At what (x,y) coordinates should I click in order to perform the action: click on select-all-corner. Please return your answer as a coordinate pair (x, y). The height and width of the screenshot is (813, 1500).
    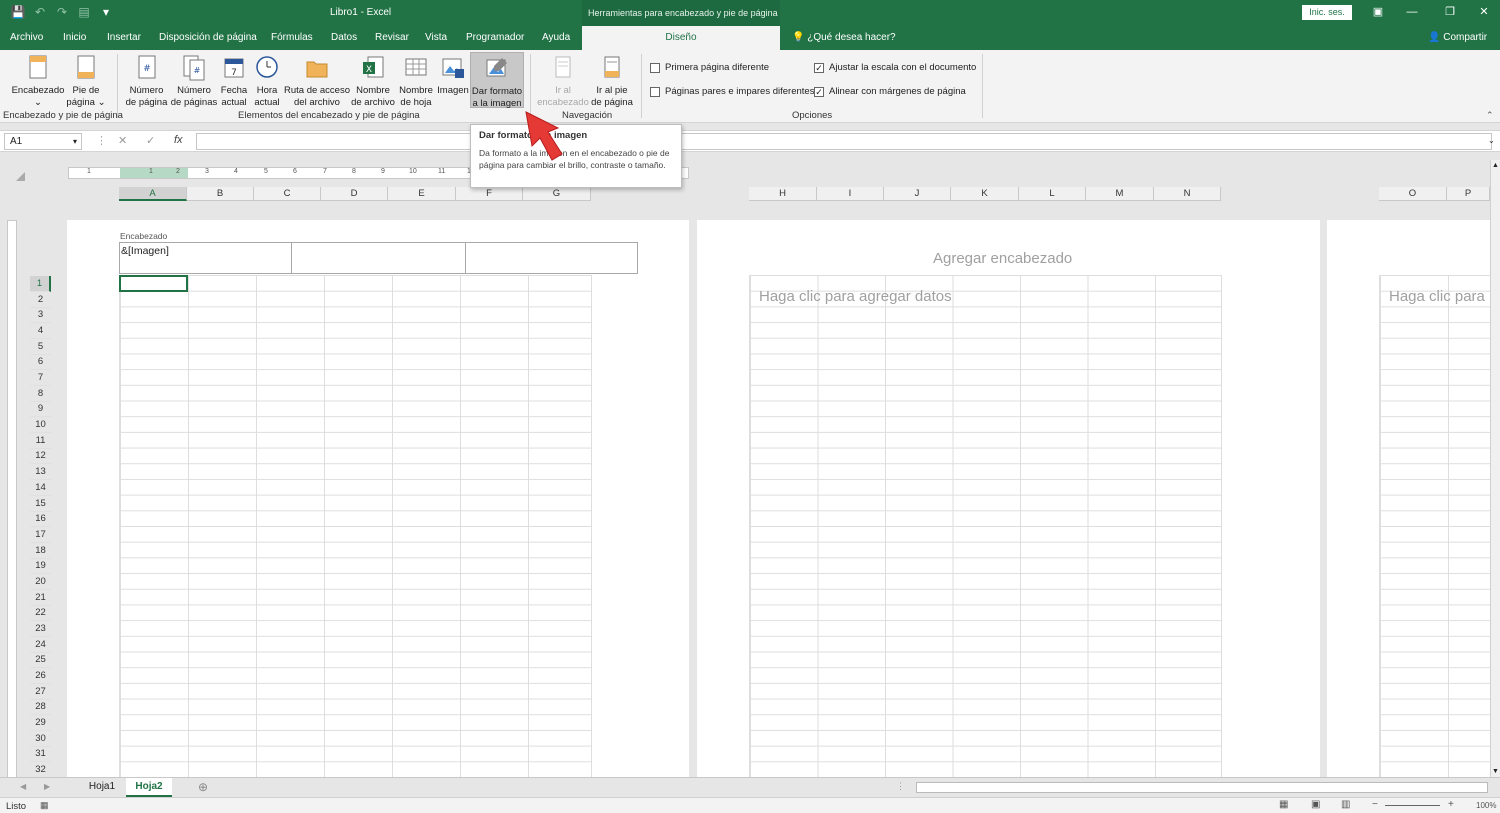
    Looking at the image, I should click on (20, 176).